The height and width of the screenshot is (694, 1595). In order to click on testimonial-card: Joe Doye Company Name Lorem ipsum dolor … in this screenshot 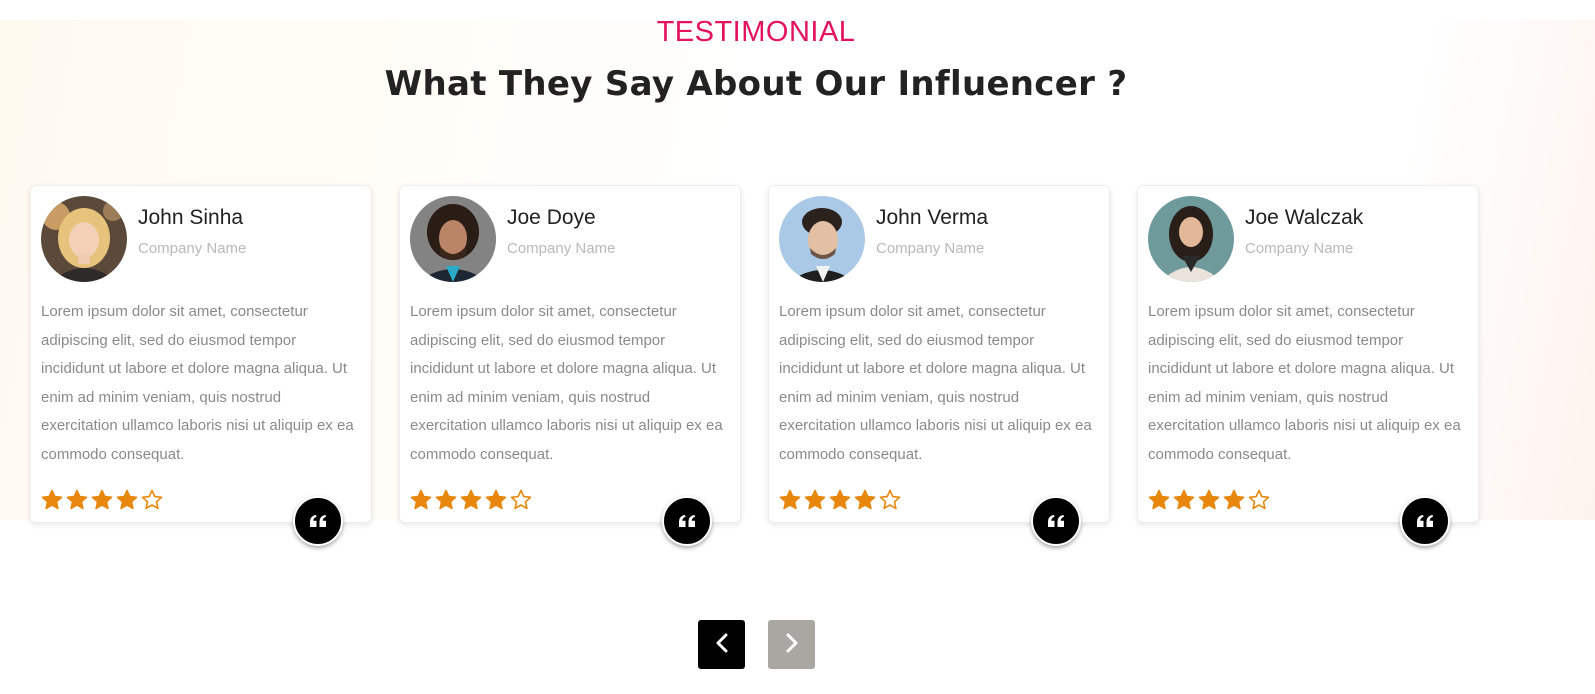, I will do `click(570, 365)`.